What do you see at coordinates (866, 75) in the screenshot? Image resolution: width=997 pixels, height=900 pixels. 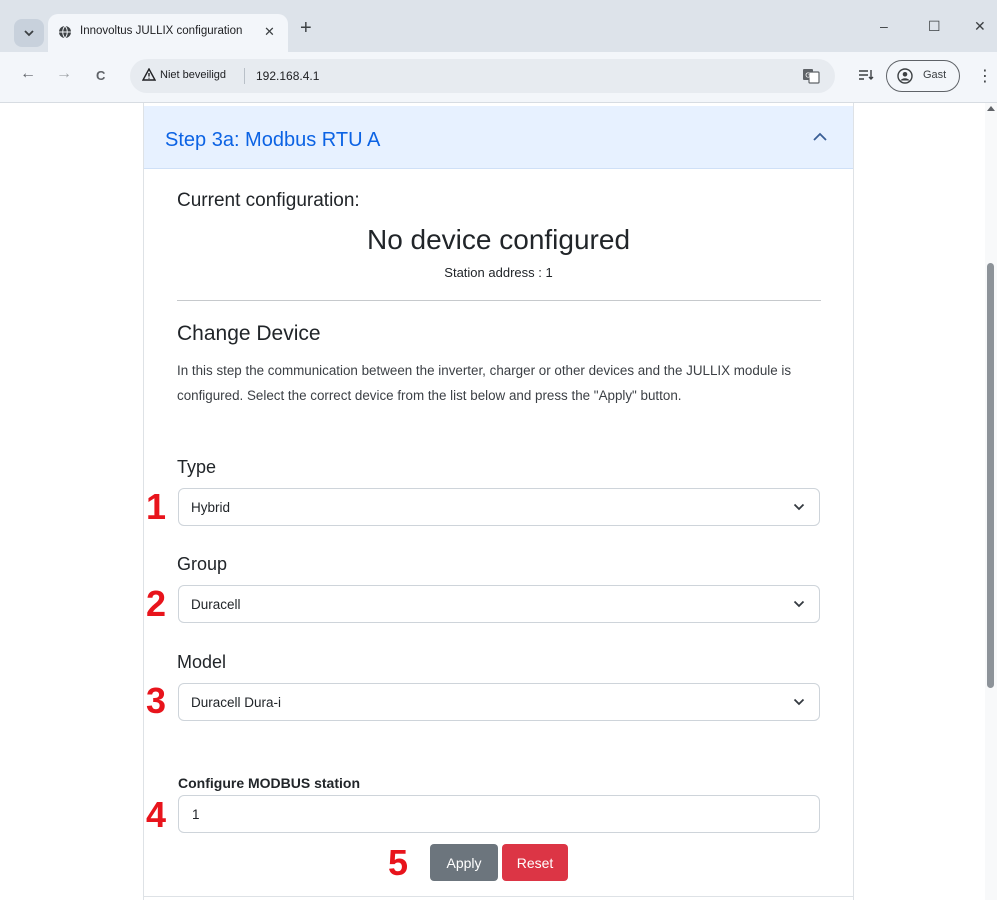 I see `reading-list-icon` at bounding box center [866, 75].